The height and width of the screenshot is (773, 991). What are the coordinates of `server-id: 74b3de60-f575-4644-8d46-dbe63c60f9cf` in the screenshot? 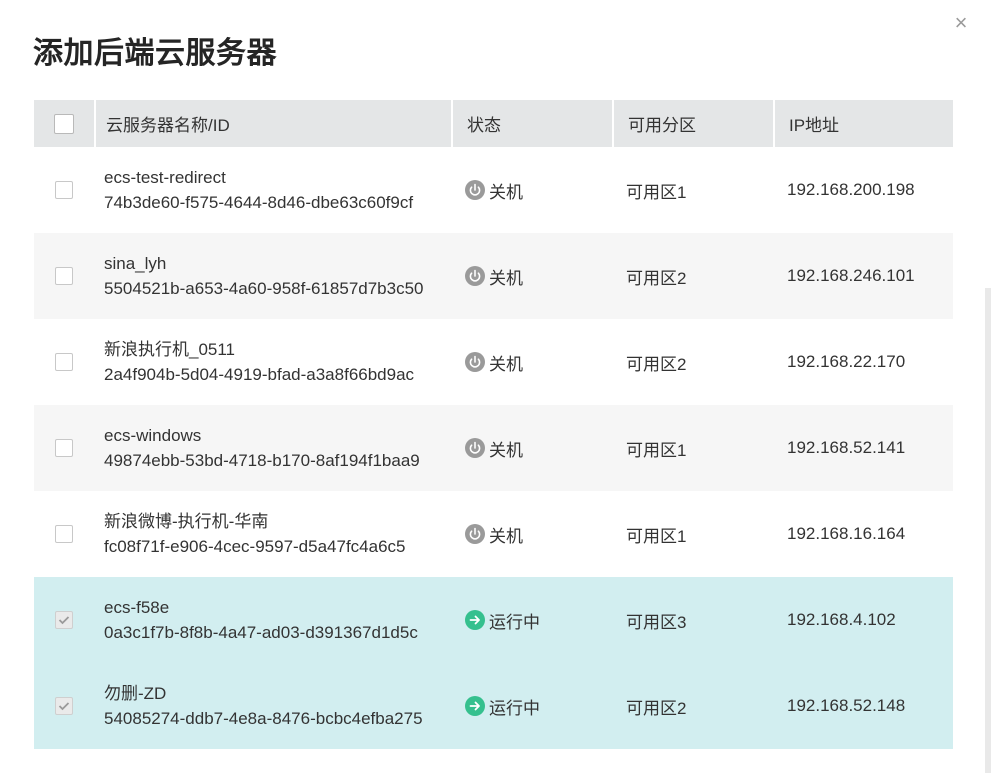 It's located at (259, 202).